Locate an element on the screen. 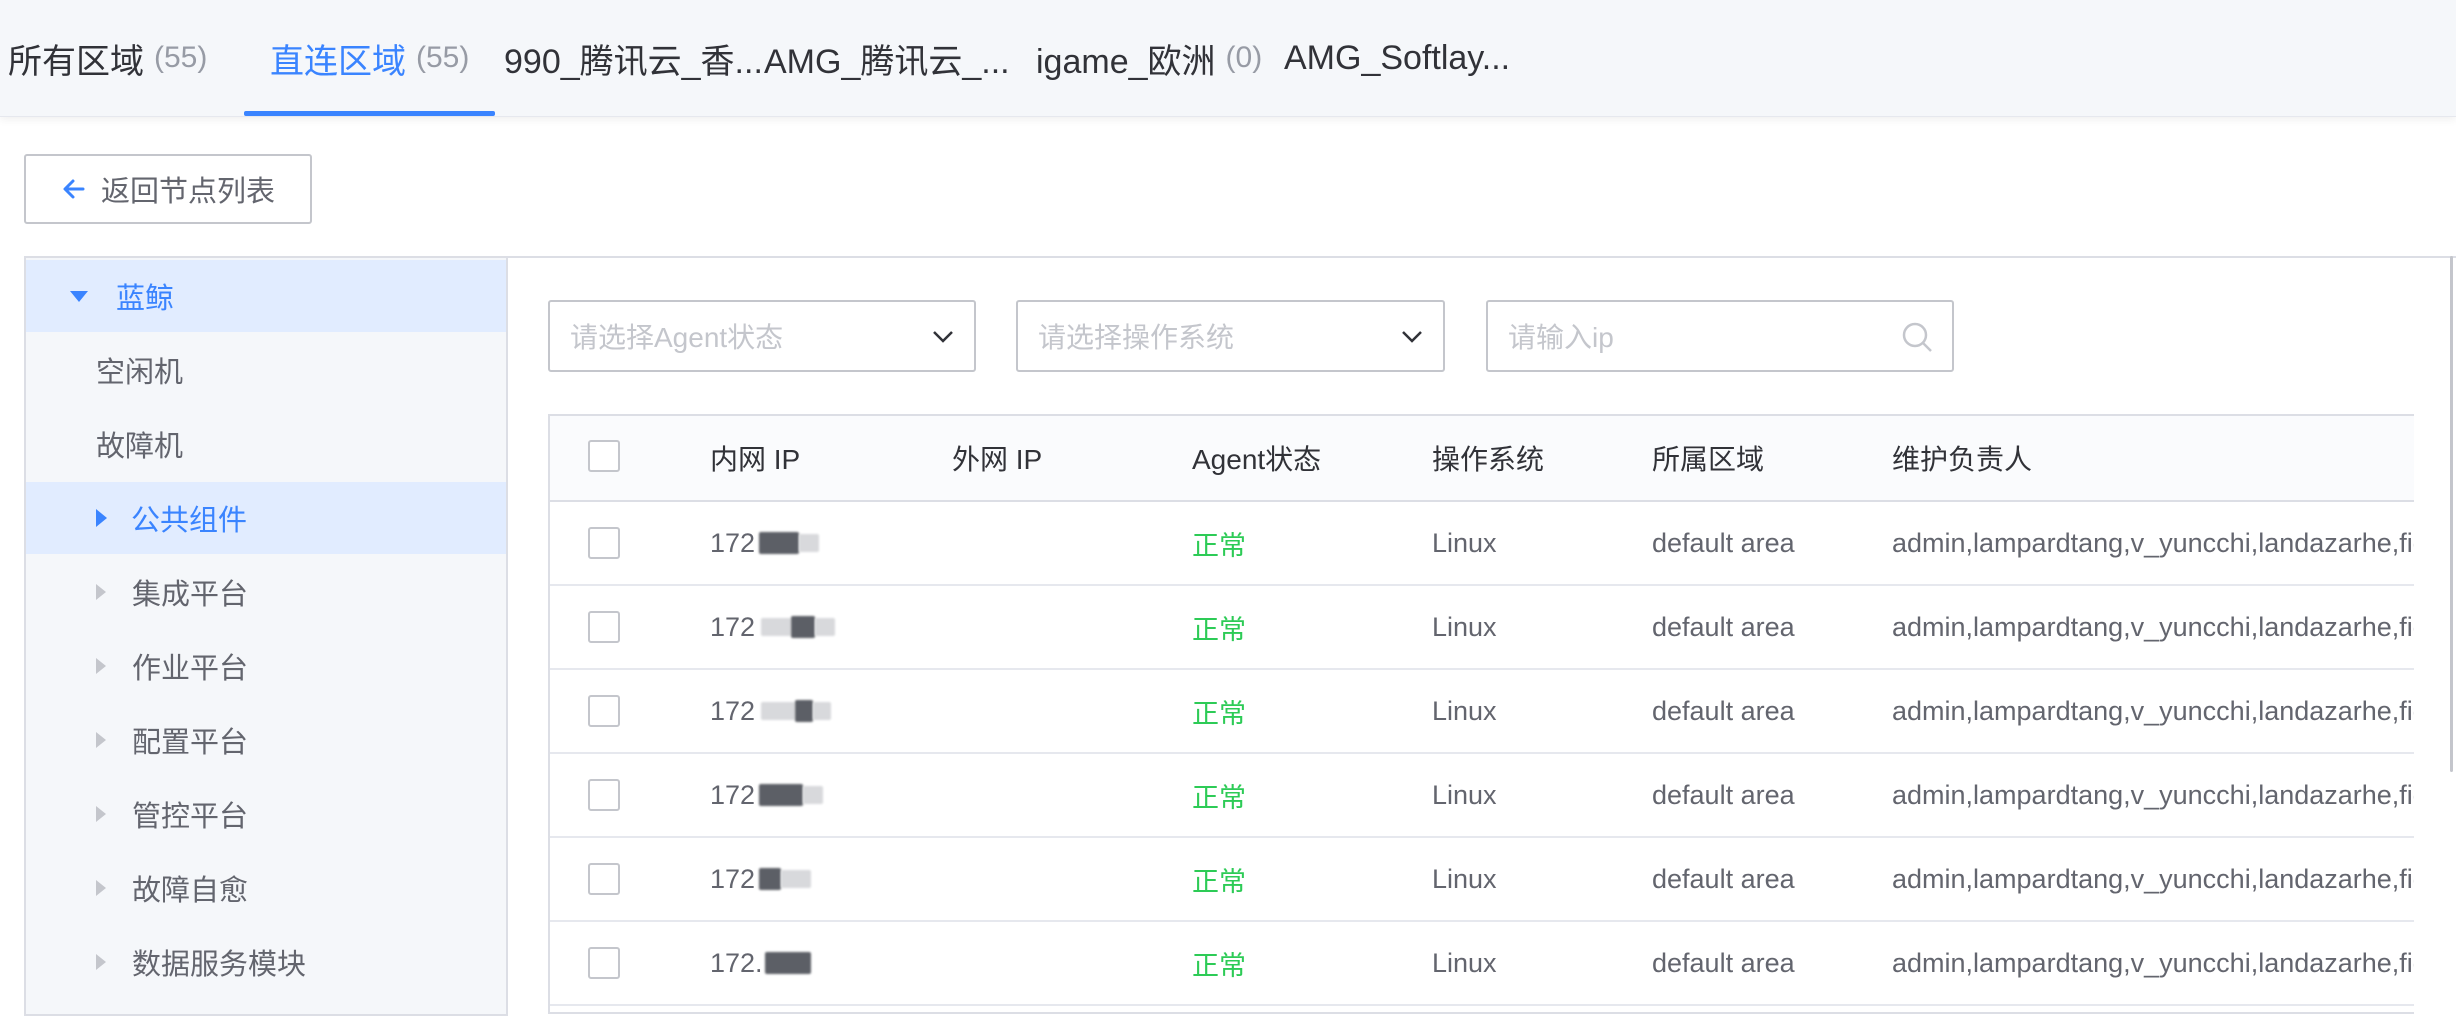 The height and width of the screenshot is (1016, 2456). column-header-inner-ip: 内网 IP is located at coordinates (755, 458).